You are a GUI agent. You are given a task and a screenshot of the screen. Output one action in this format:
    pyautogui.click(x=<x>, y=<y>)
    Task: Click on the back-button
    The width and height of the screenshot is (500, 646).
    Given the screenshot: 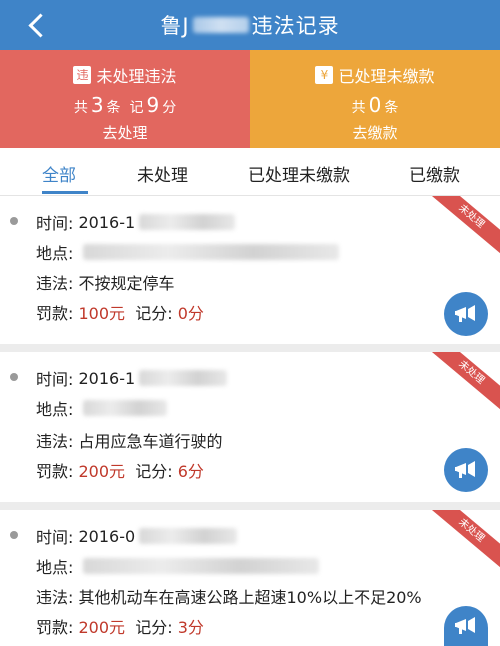 What is the action you would take?
    pyautogui.click(x=37, y=25)
    